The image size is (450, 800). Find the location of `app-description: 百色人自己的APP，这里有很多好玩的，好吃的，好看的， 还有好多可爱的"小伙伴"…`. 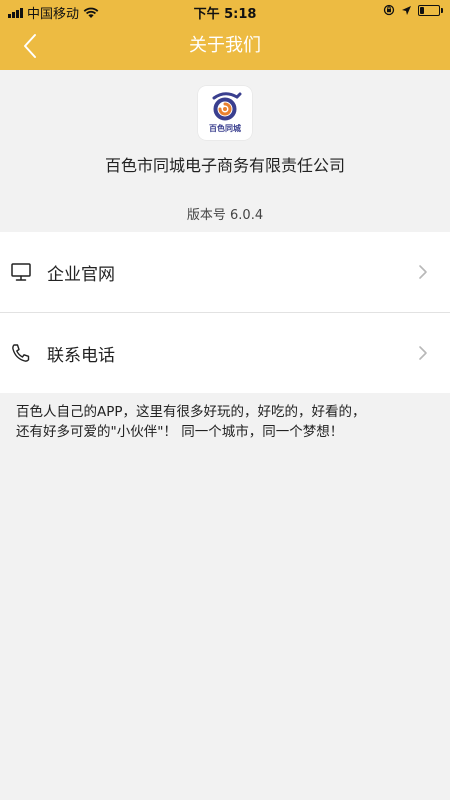

app-description: 百色人自己的APP，这里有很多好玩的，好吃的，好看的， 还有好多可爱的"小伙伴"… is located at coordinates (226, 422).